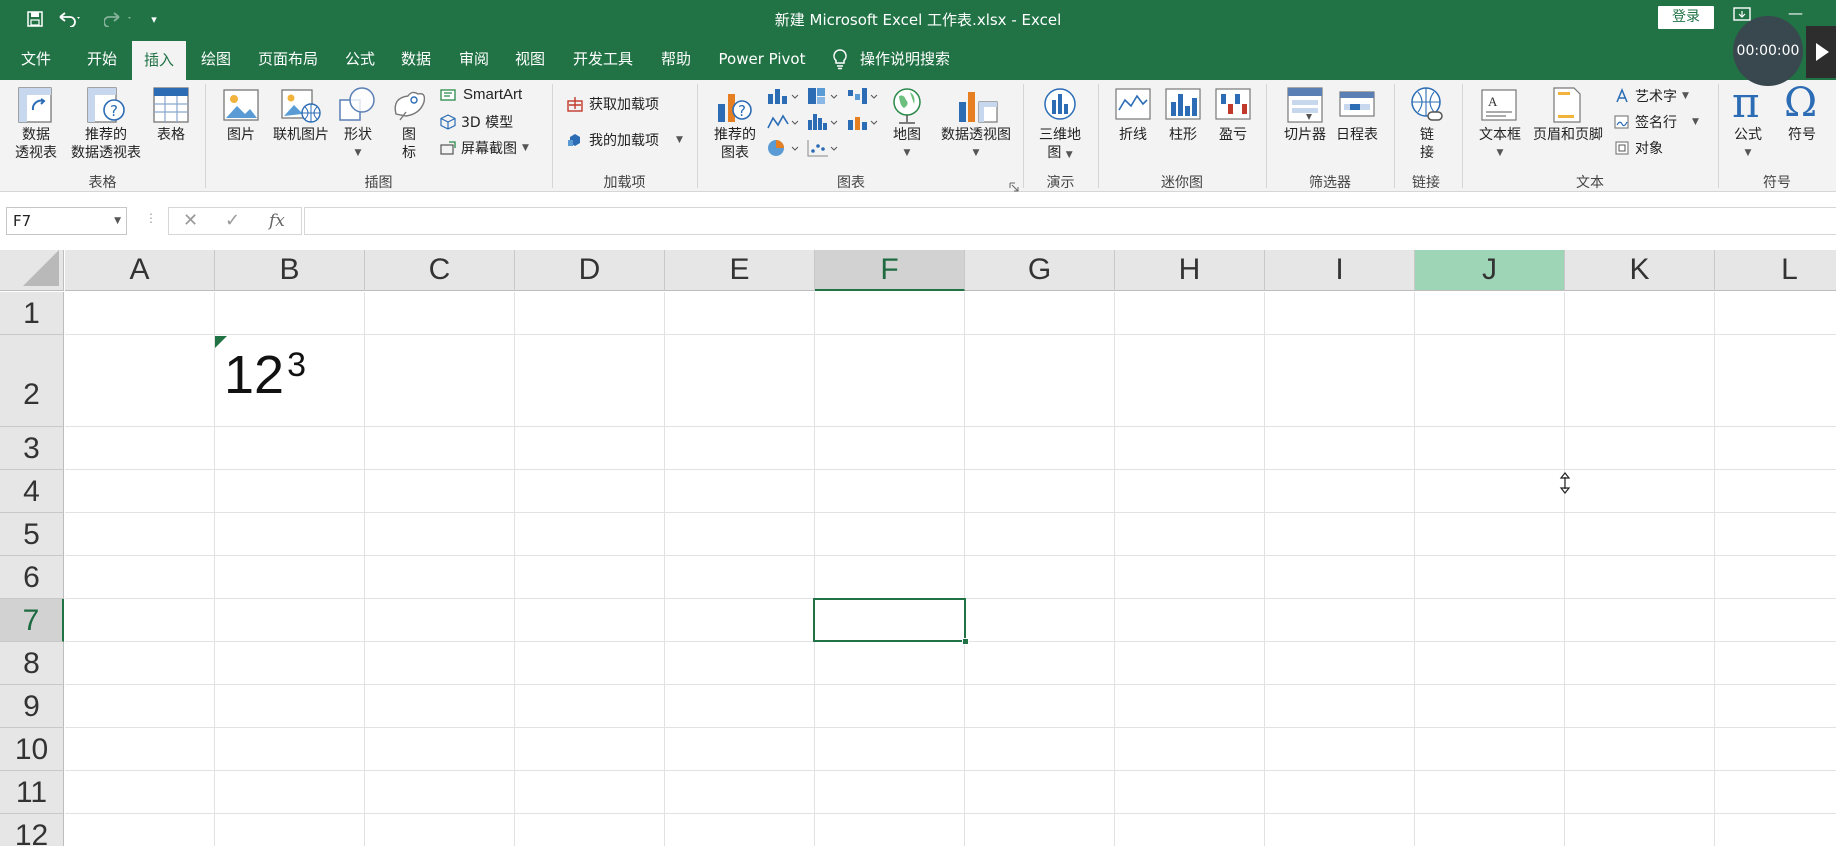  I want to click on screenshot-button: 屏幕截图 ▼, so click(484, 148).